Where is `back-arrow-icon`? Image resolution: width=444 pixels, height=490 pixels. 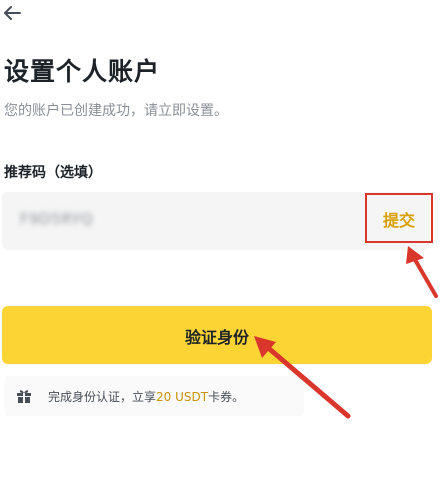
back-arrow-icon is located at coordinates (12, 13).